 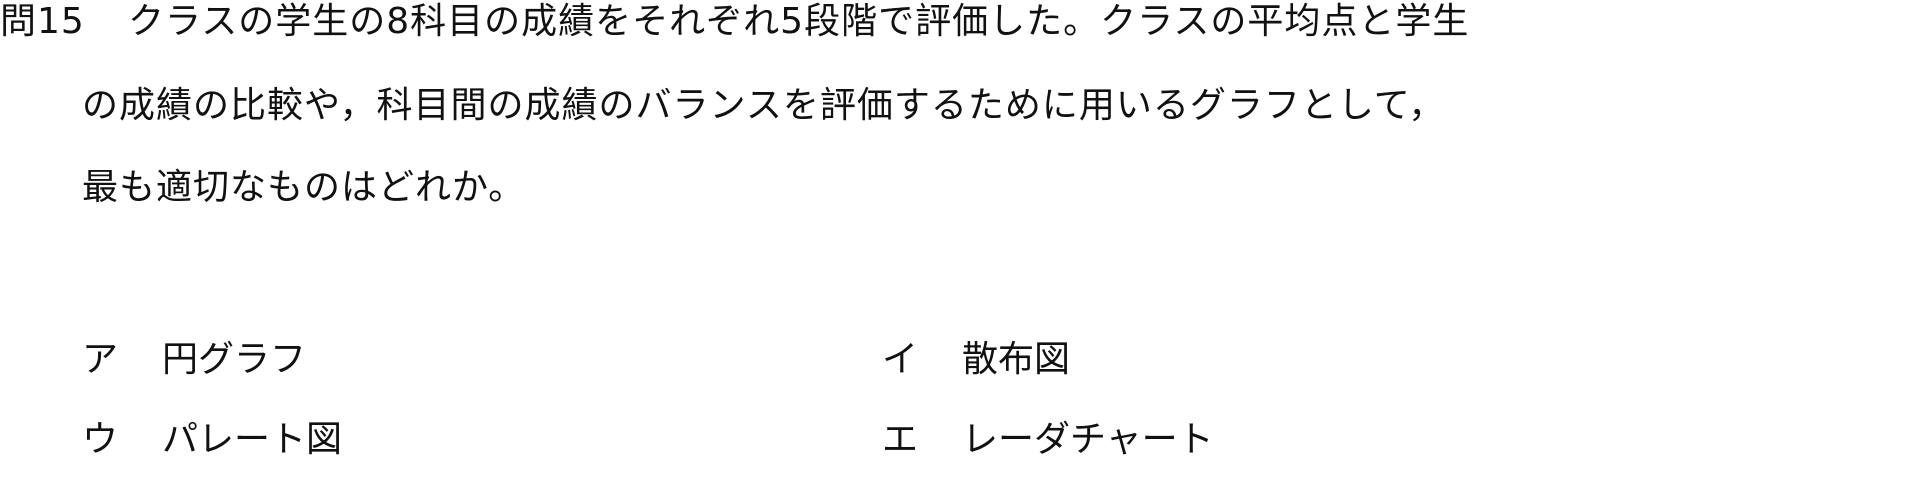 I want to click on question-line-2: の成績の比較や，科目間の成績のバランスを評価するために用いるグラフとして，, so click(x=764, y=105).